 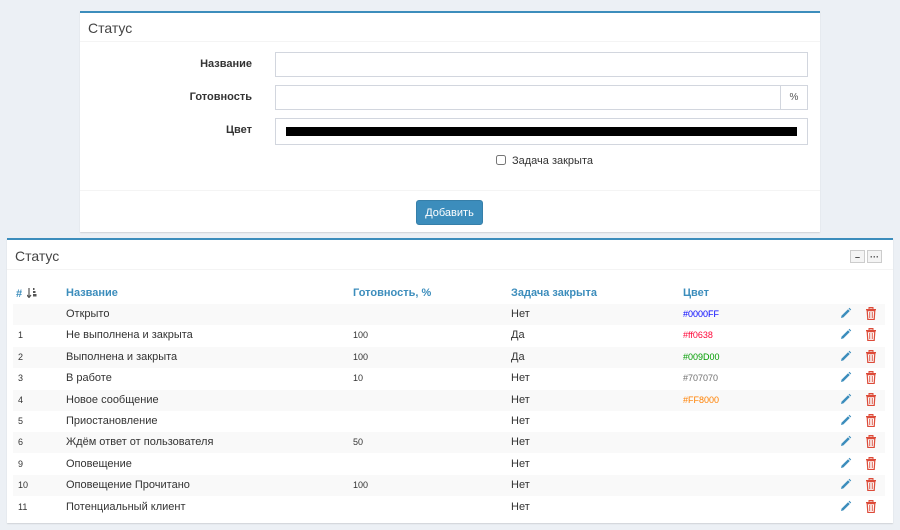 What do you see at coordinates (21, 463) in the screenshot?
I see `row-num: 9` at bounding box center [21, 463].